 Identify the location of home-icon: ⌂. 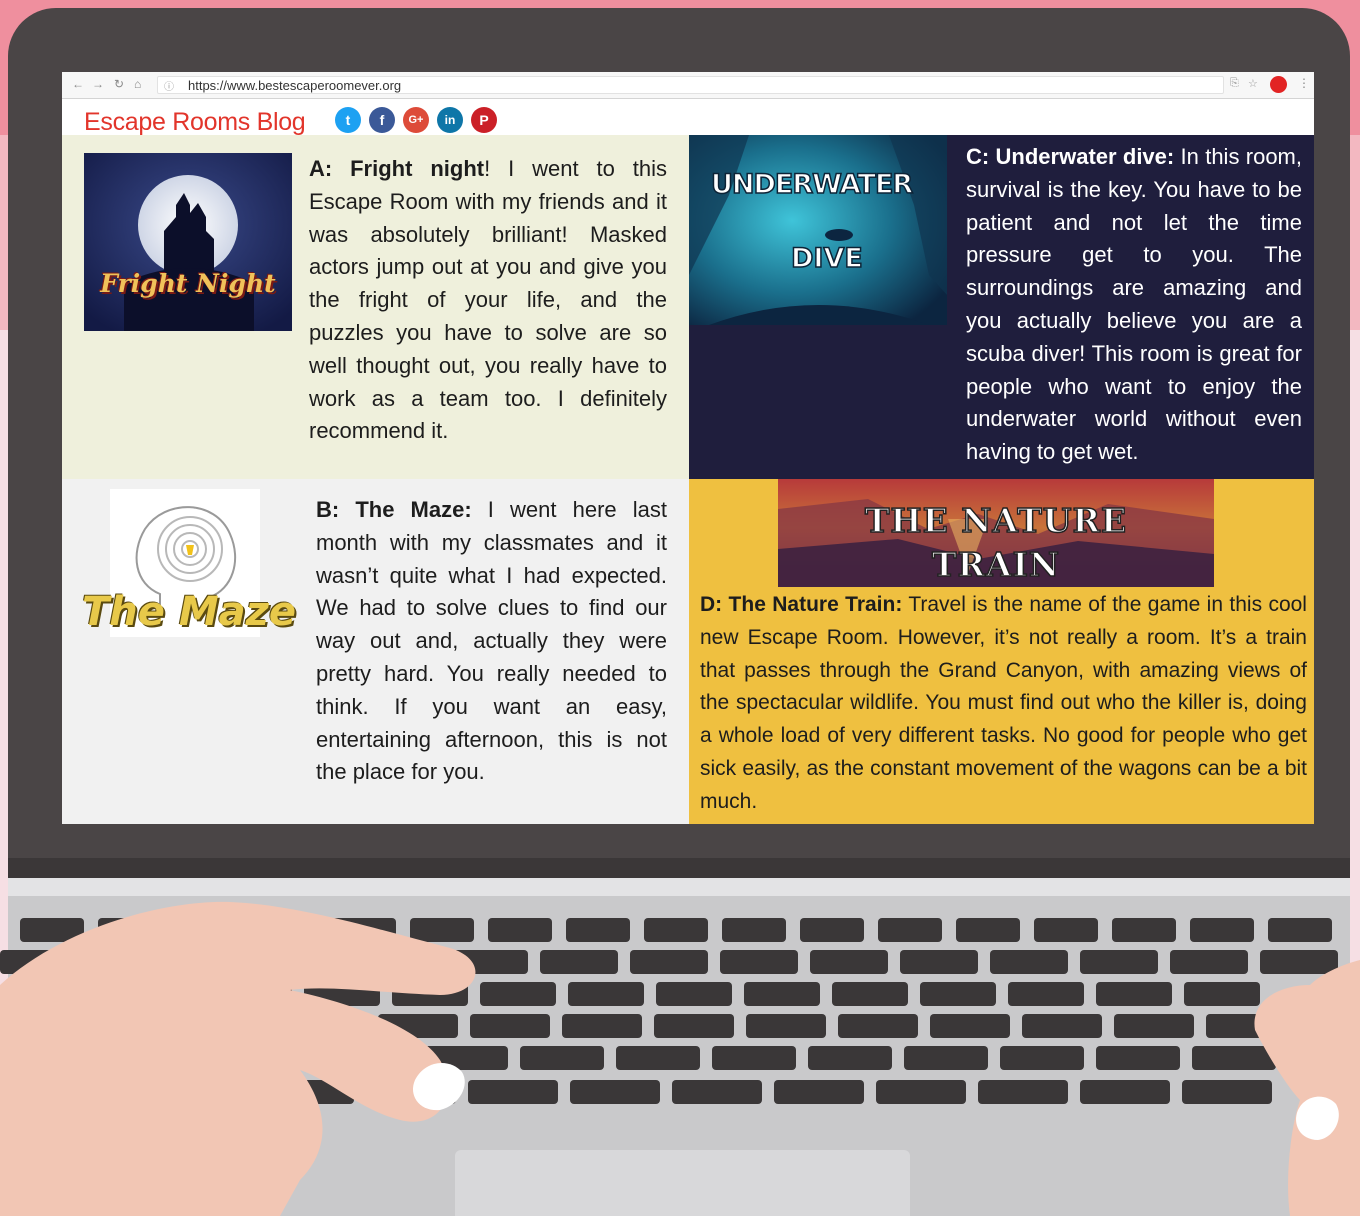
(137, 84).